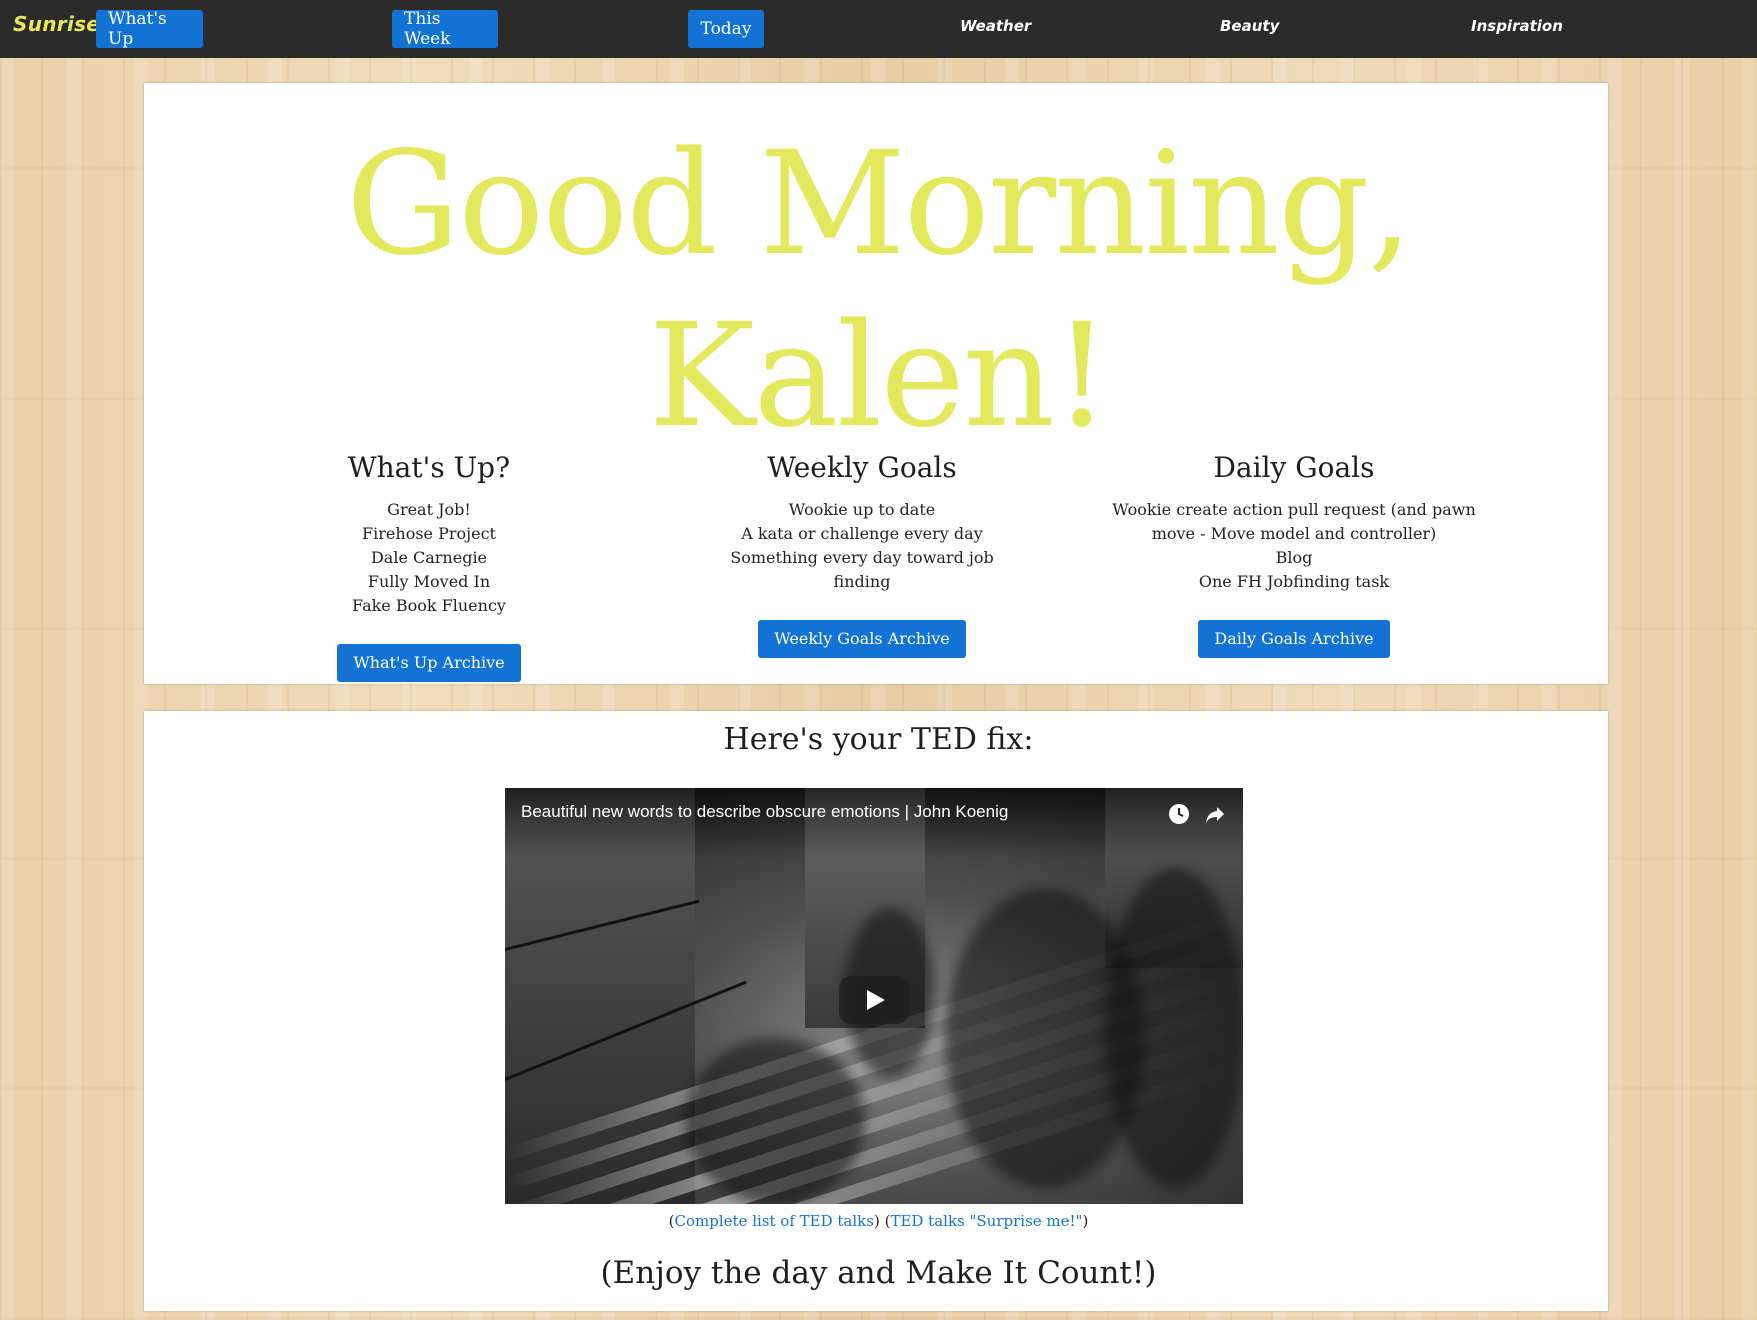  What do you see at coordinates (429, 533) in the screenshot?
I see `whats-up-item: Firehose Project` at bounding box center [429, 533].